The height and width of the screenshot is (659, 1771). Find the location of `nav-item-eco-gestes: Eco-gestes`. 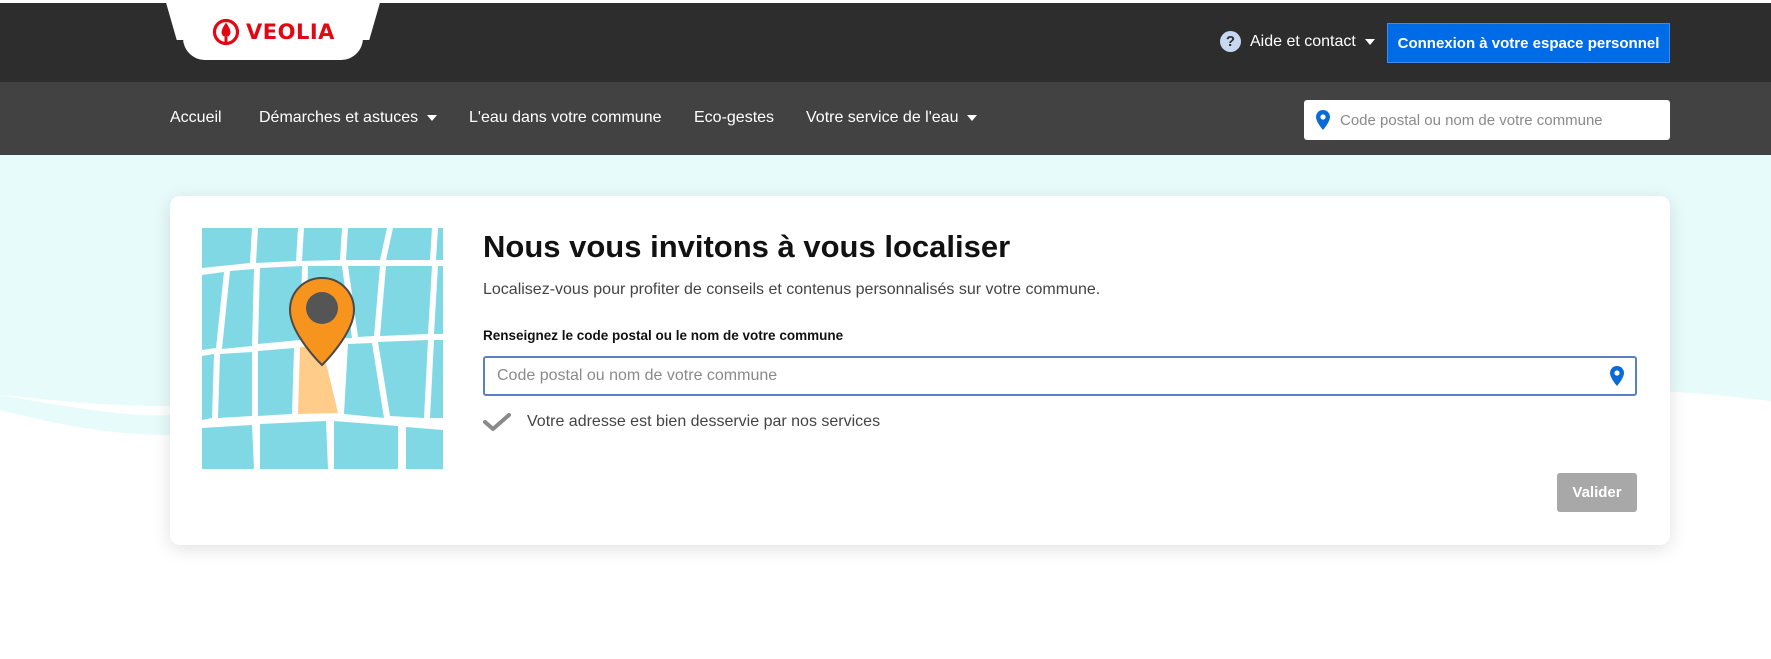

nav-item-eco-gestes: Eco-gestes is located at coordinates (734, 118).